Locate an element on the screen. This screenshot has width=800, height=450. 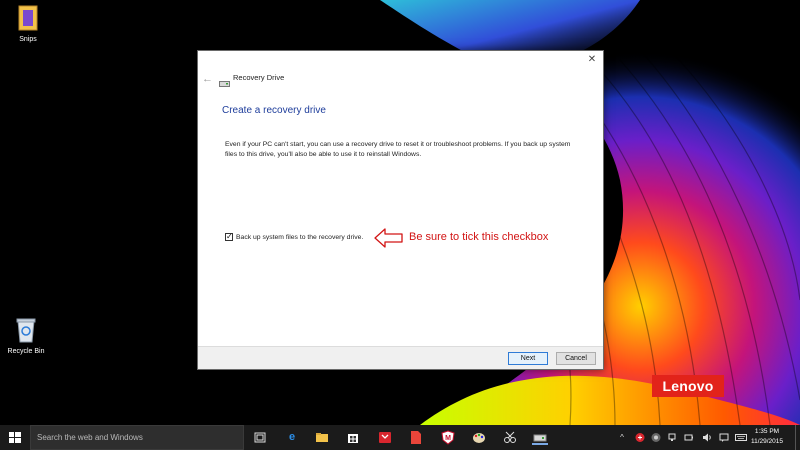
backup-system-files-checkbox: ✓ is located at coordinates (229, 236).